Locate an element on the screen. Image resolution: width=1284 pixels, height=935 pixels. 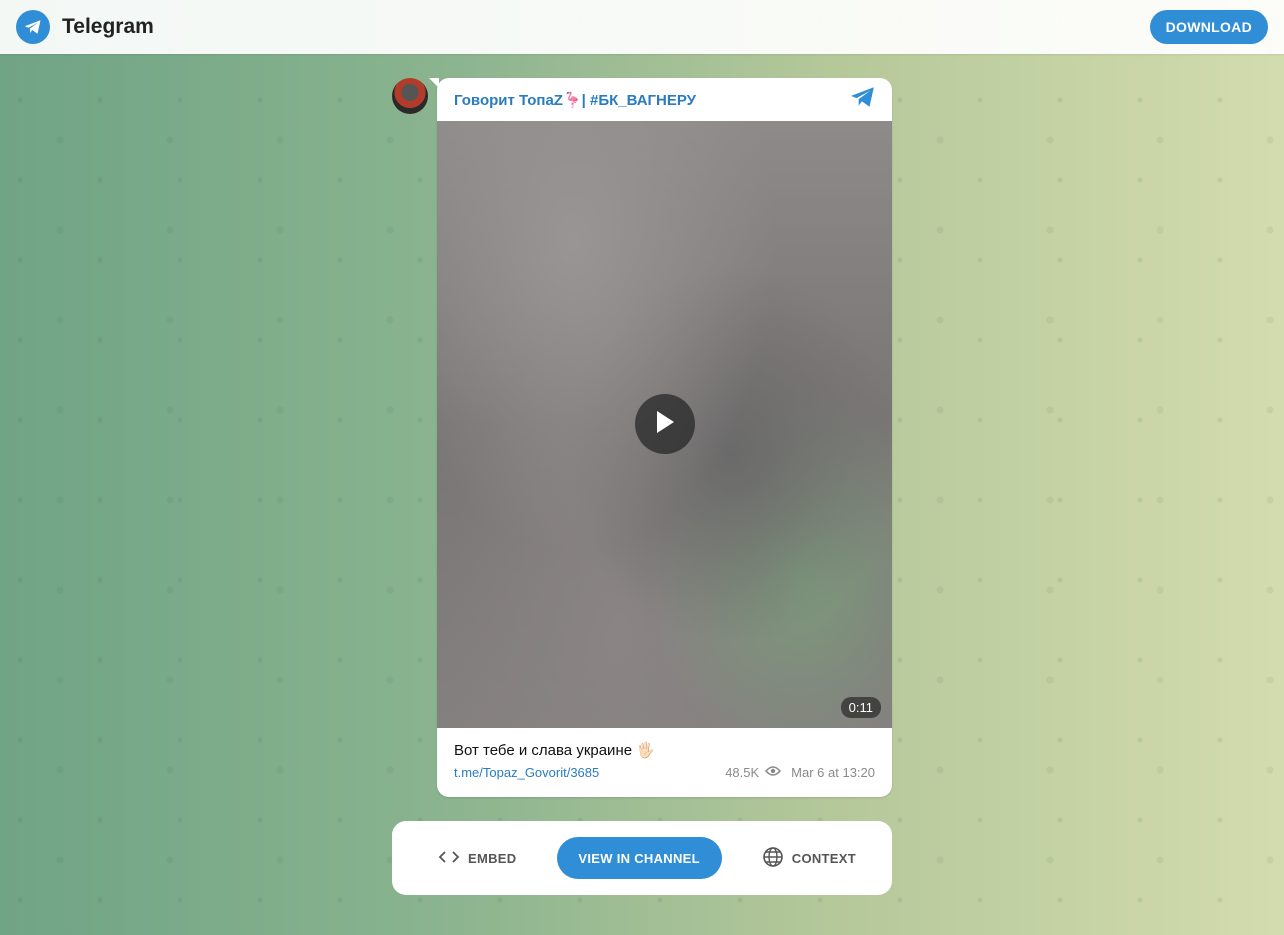
action-bar: EMBED VIEW IN CHANNEL CONTEXT is located at coordinates (642, 858).